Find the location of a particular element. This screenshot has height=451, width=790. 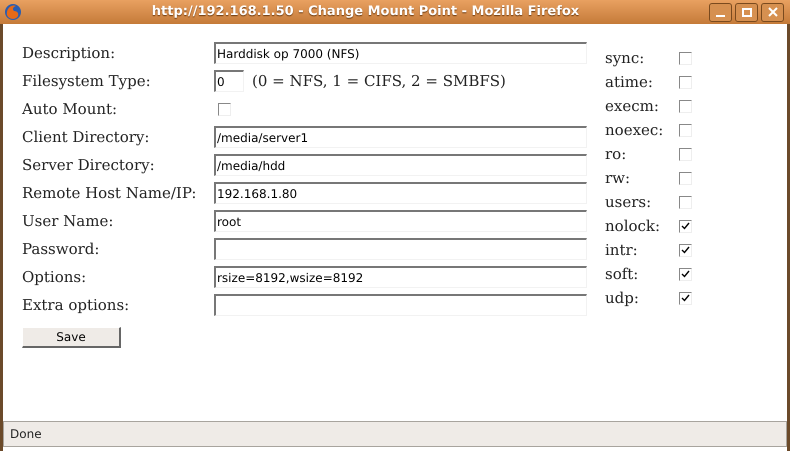

option-label: sync: is located at coordinates (625, 58).